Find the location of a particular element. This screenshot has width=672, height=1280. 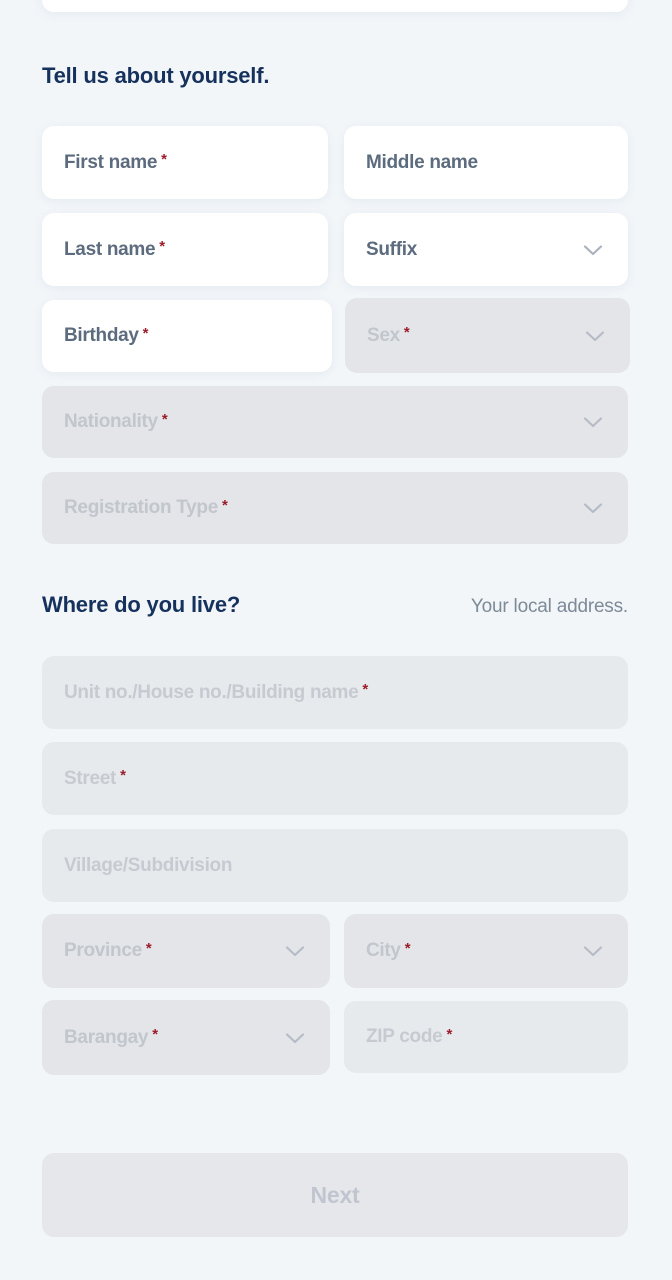

page-title: Tell us about yourself. is located at coordinates (156, 75).